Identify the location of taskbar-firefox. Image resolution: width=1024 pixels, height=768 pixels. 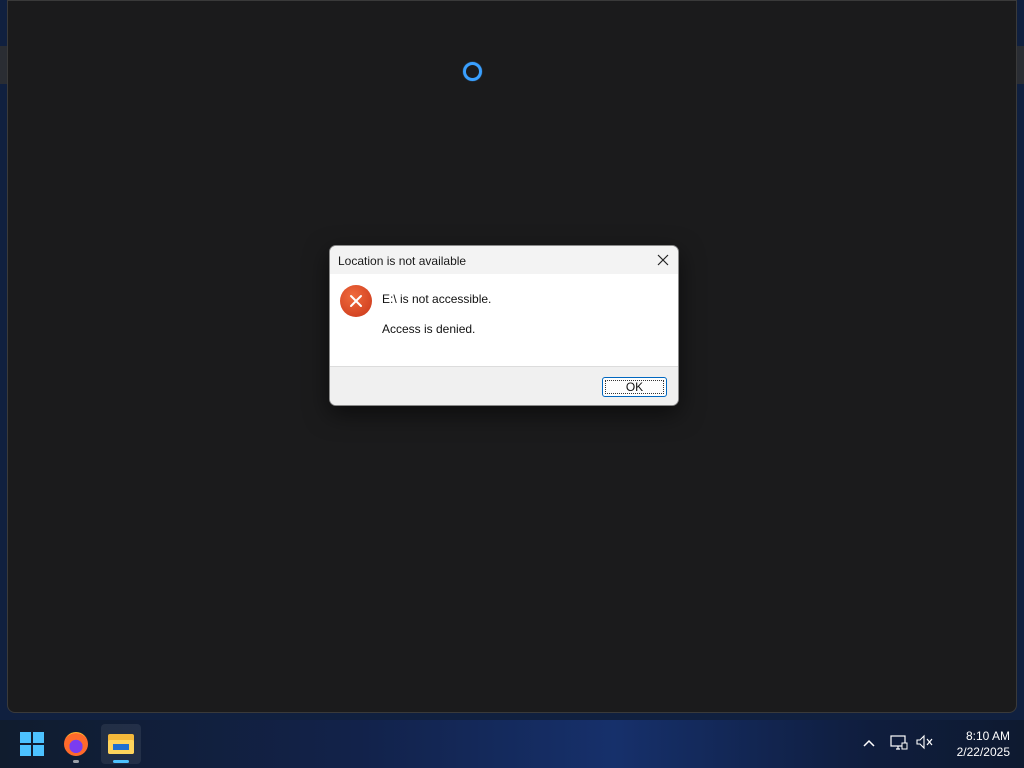
(76, 744).